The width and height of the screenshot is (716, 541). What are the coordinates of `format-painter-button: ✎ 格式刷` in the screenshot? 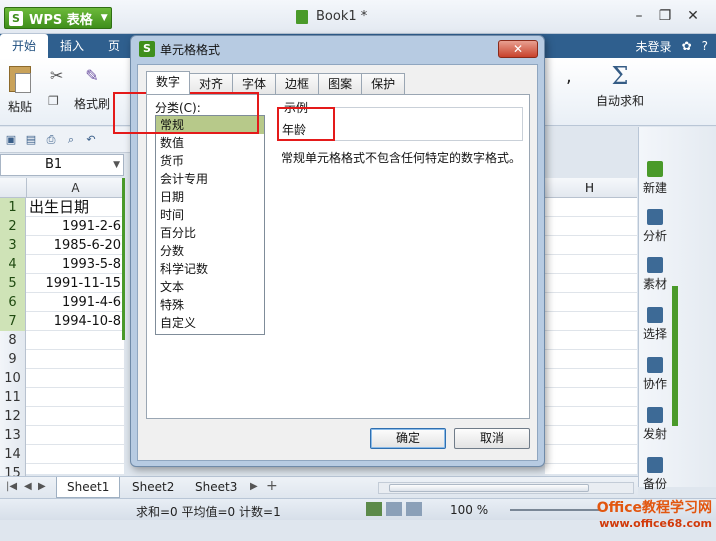 It's located at (92, 89).